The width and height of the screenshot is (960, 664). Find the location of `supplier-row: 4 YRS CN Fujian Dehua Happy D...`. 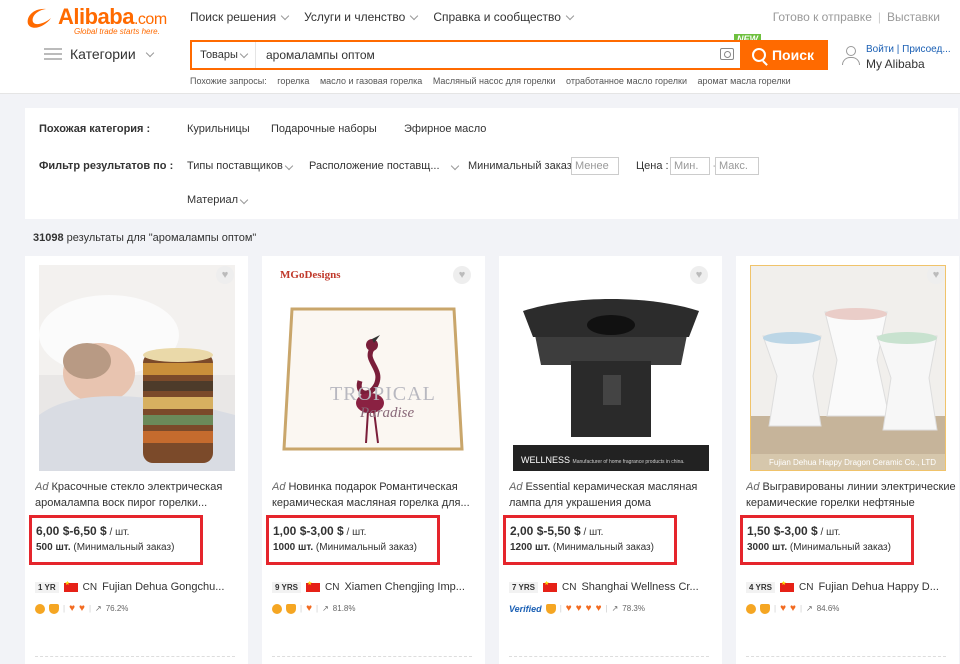

supplier-row: 4 YRS CN Fujian Dehua Happy D... is located at coordinates (851, 587).